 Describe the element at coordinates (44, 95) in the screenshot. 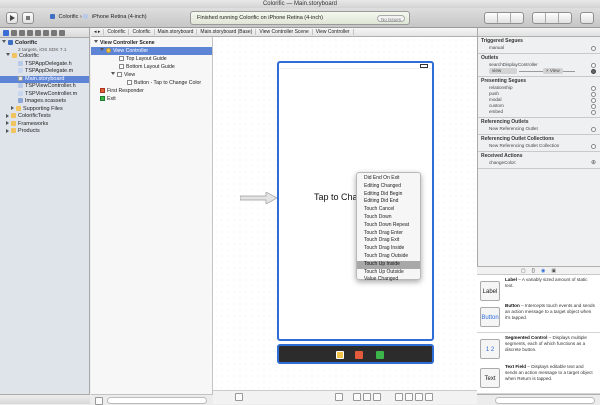

I see `nav-item-file: TSPViewController.m` at that location.